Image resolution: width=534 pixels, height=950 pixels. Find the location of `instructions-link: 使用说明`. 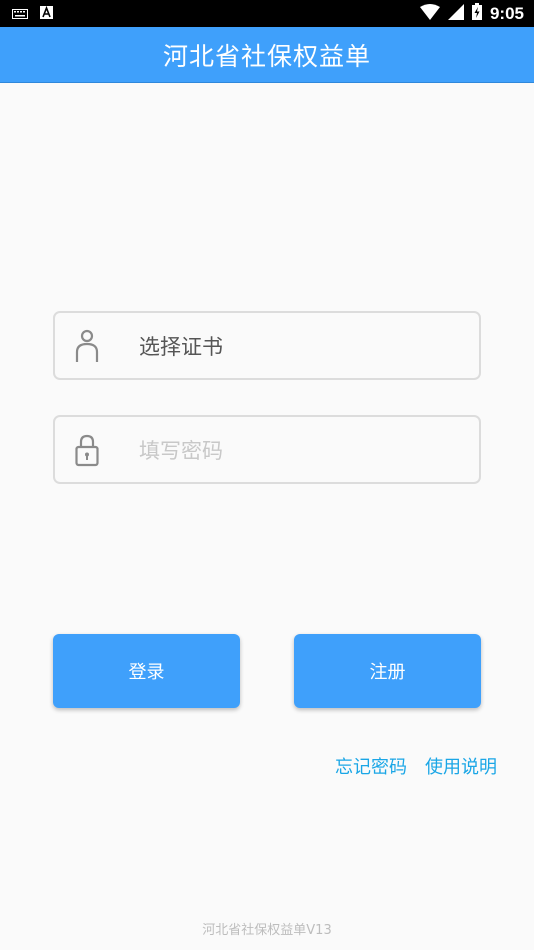

instructions-link: 使用说明 is located at coordinates (461, 766).